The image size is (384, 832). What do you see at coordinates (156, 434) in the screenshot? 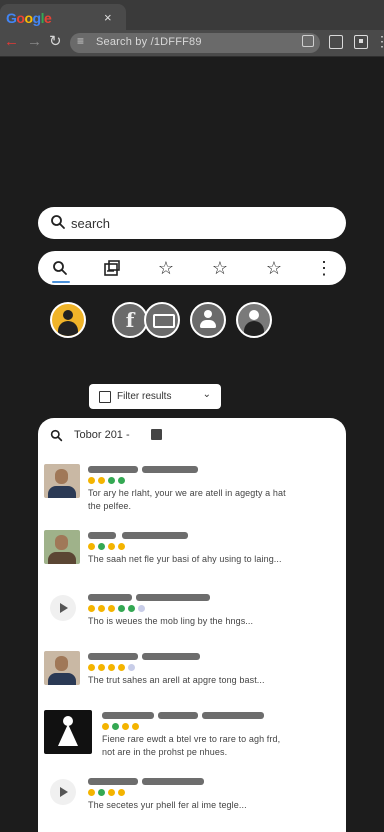
I see `grid-view-icon` at bounding box center [156, 434].